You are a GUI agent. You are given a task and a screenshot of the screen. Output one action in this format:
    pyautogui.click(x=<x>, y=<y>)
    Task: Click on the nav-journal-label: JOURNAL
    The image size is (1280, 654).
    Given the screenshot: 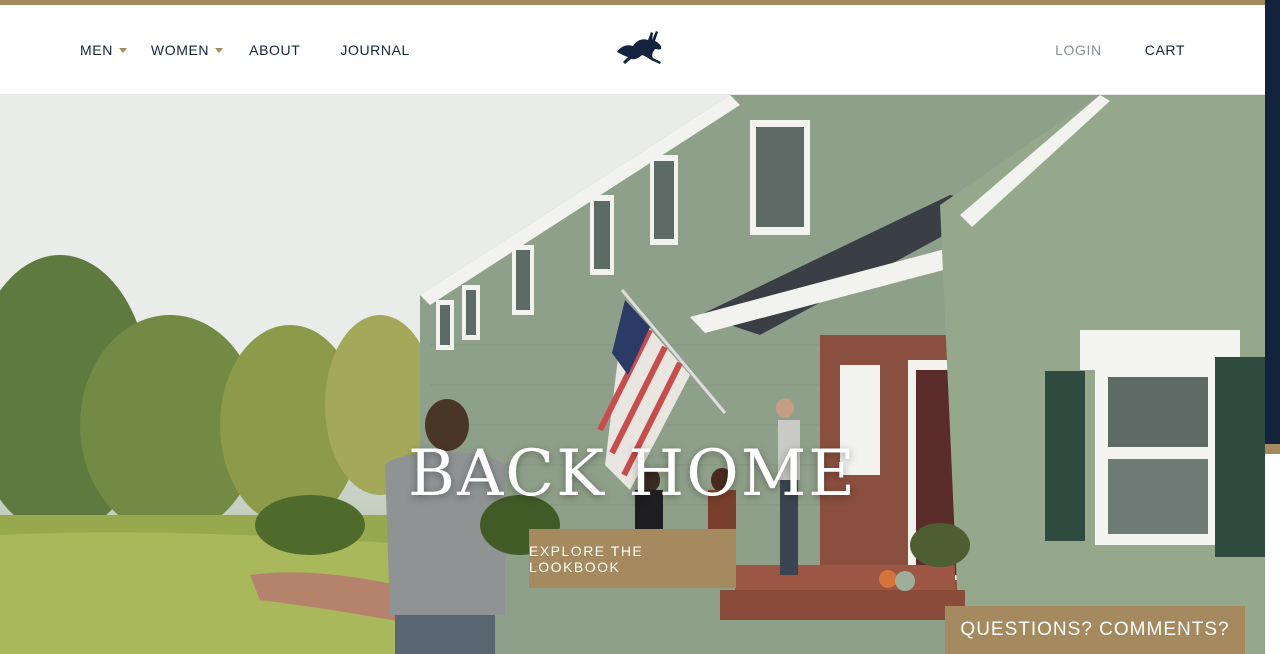 What is the action you would take?
    pyautogui.click(x=375, y=49)
    